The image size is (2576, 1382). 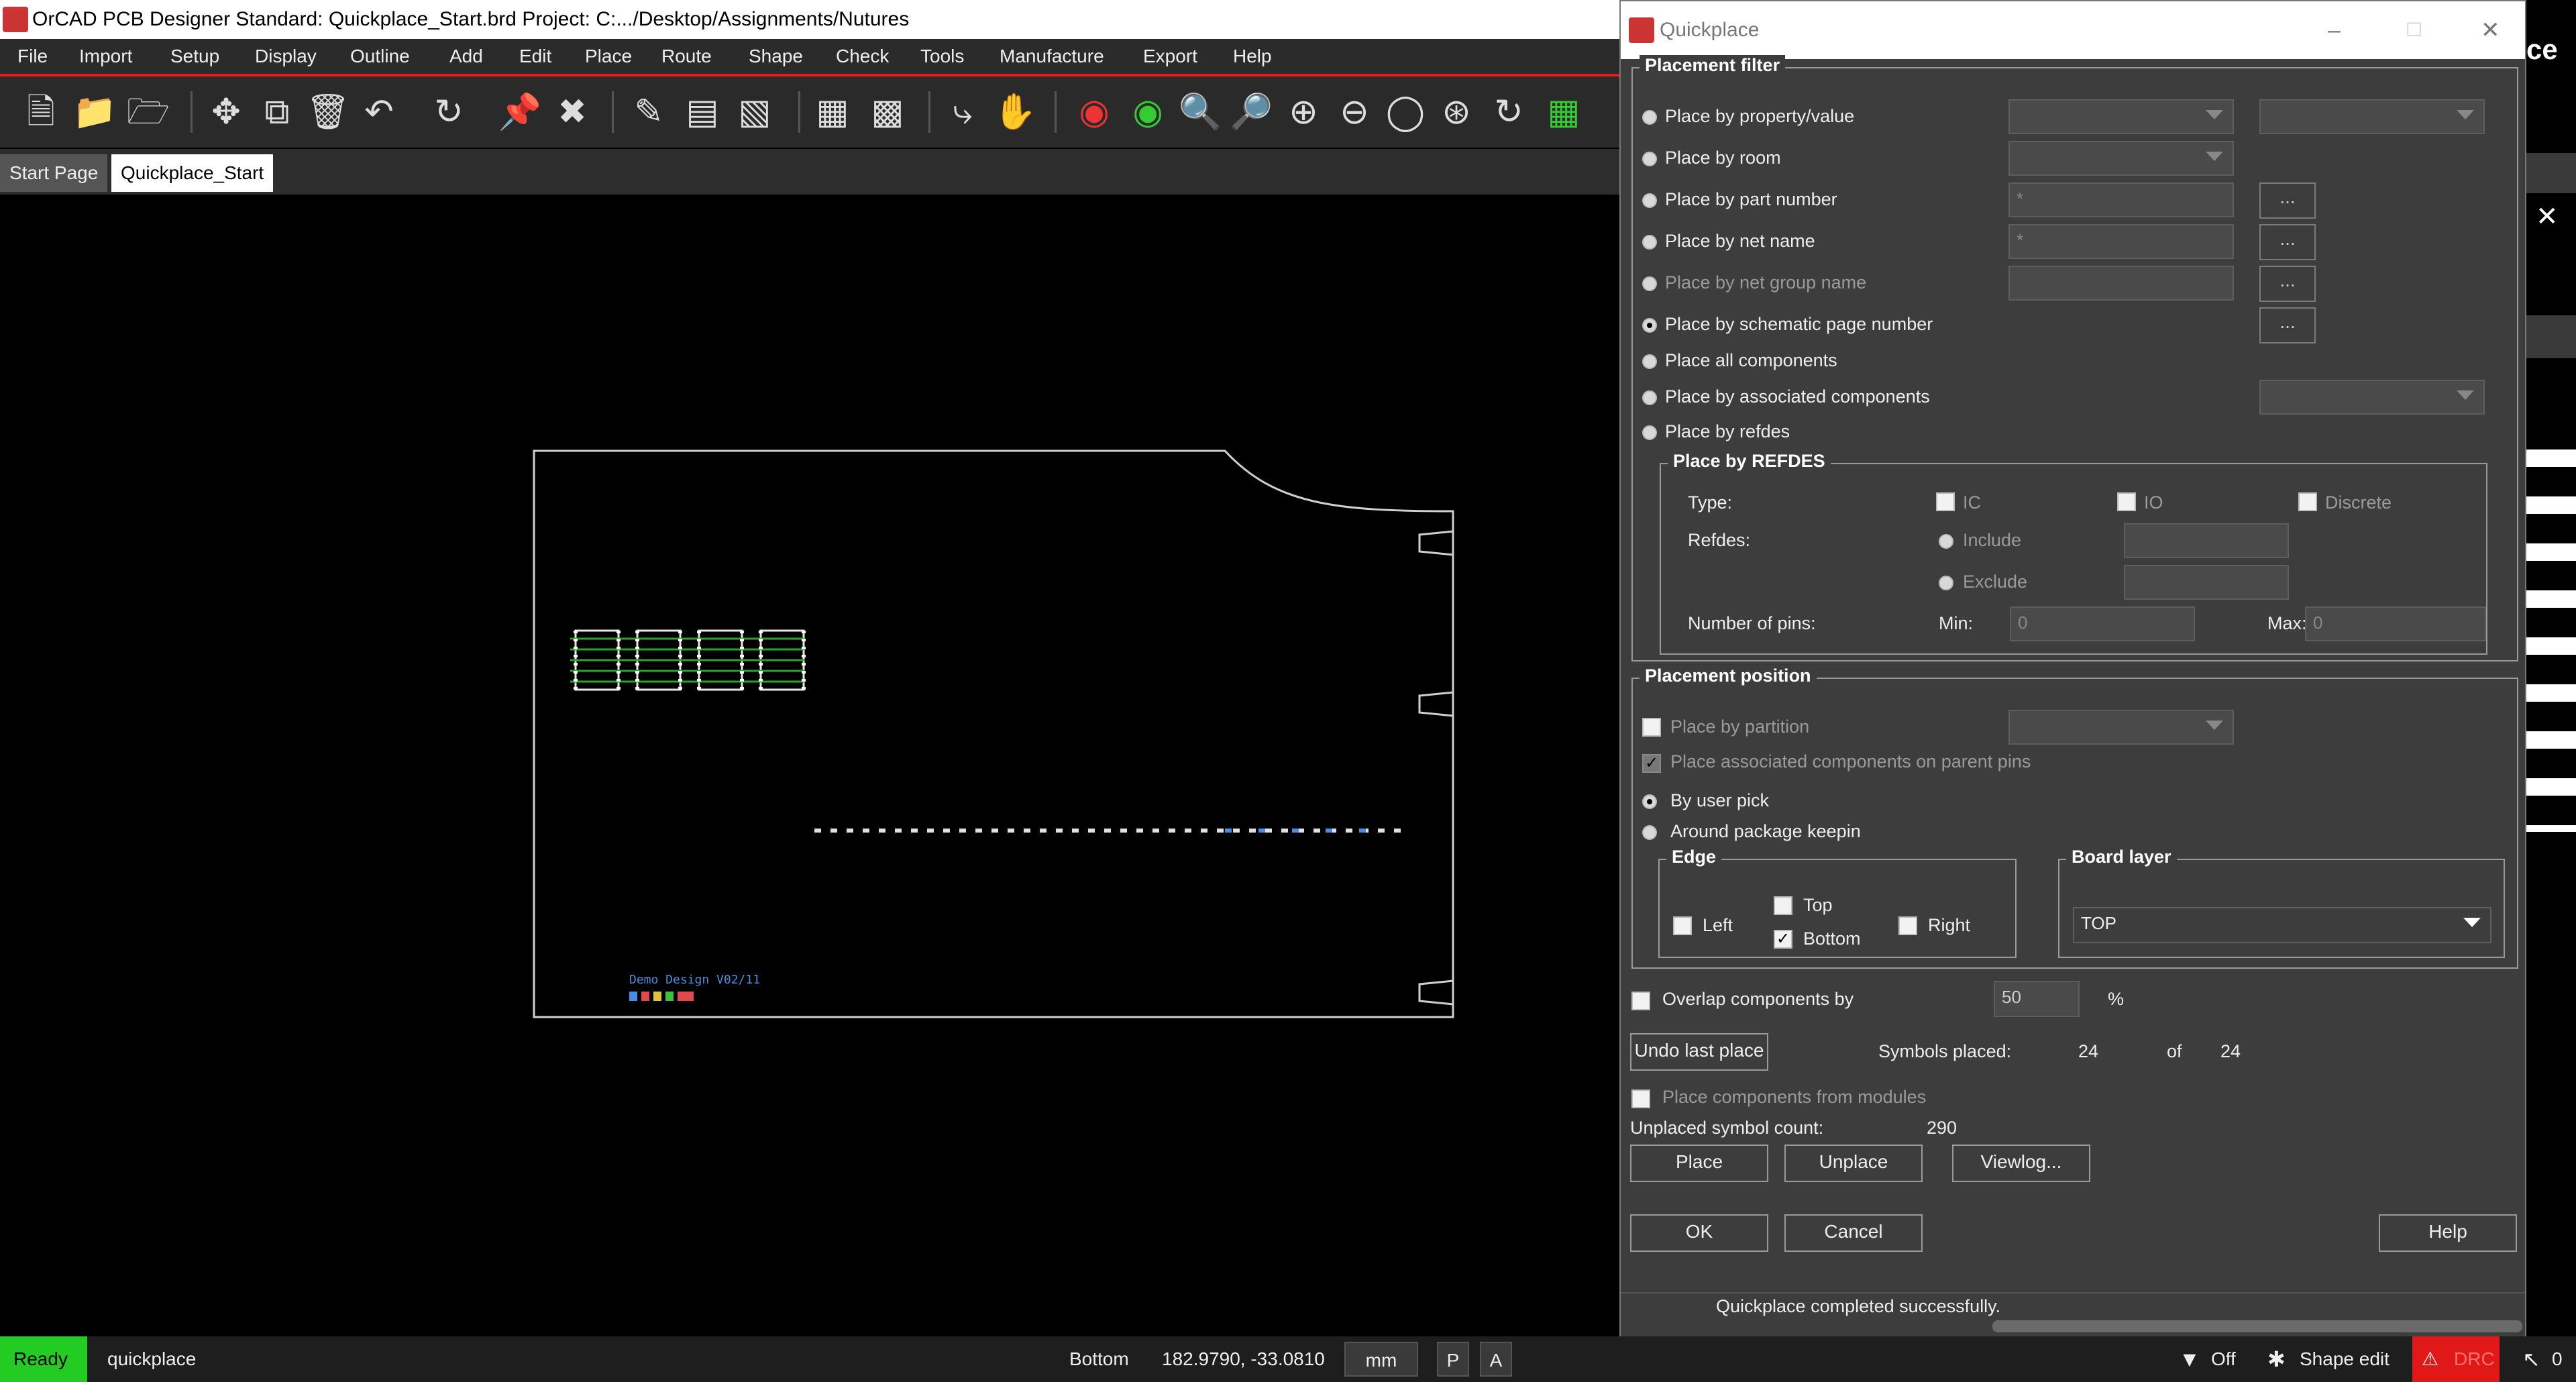 What do you see at coordinates (1699, 1052) in the screenshot?
I see `undo-last-place-button: Undo last place` at bounding box center [1699, 1052].